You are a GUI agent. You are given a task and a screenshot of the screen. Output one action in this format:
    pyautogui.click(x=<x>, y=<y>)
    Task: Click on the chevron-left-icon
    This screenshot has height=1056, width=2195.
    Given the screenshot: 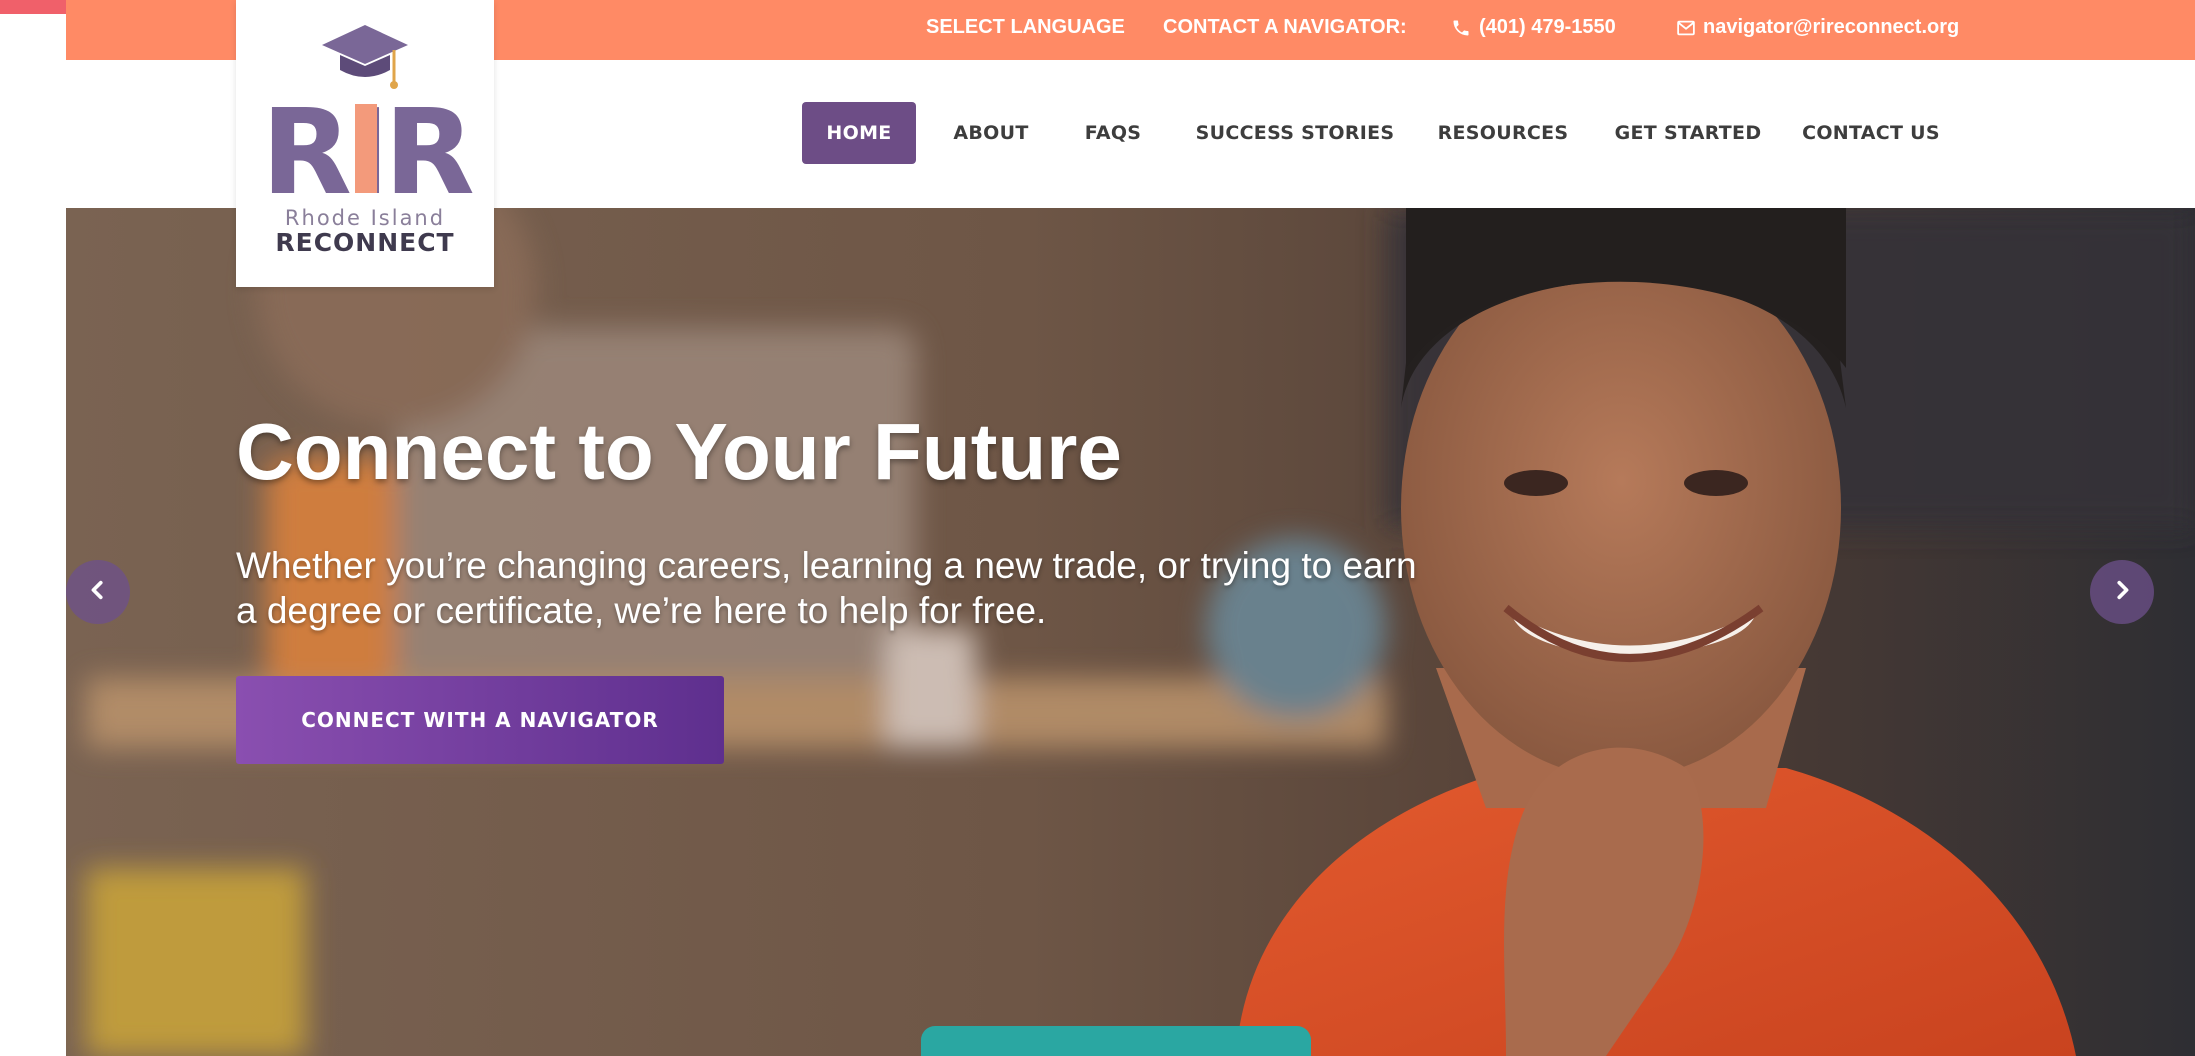 What is the action you would take?
    pyautogui.click(x=98, y=592)
    